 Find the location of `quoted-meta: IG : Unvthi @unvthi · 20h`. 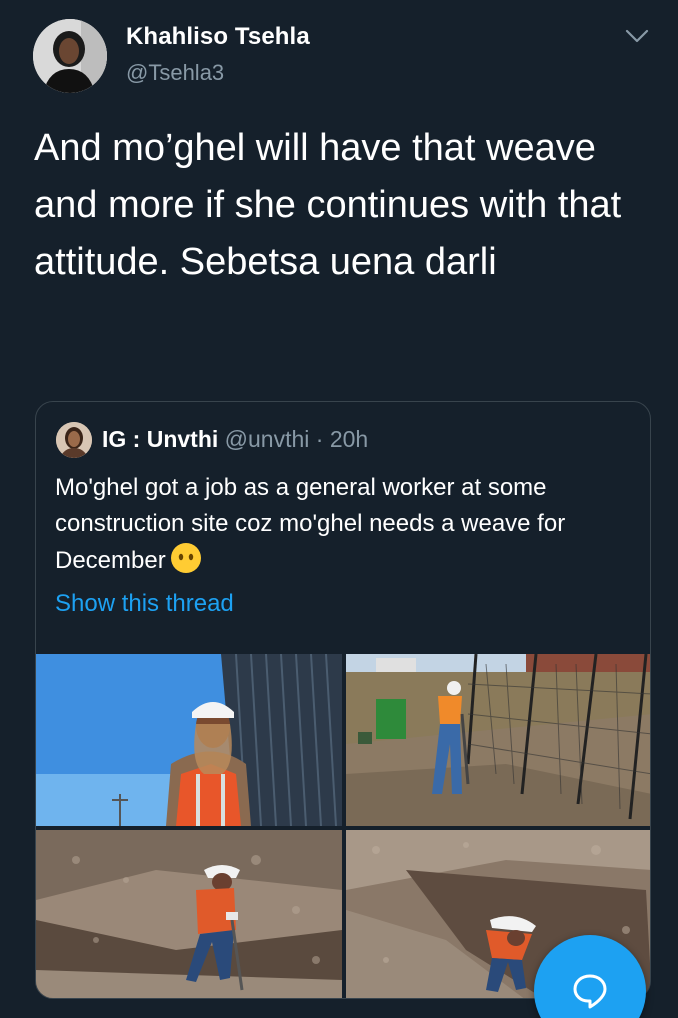

quoted-meta: IG : Unvthi @unvthi · 20h is located at coordinates (235, 439).